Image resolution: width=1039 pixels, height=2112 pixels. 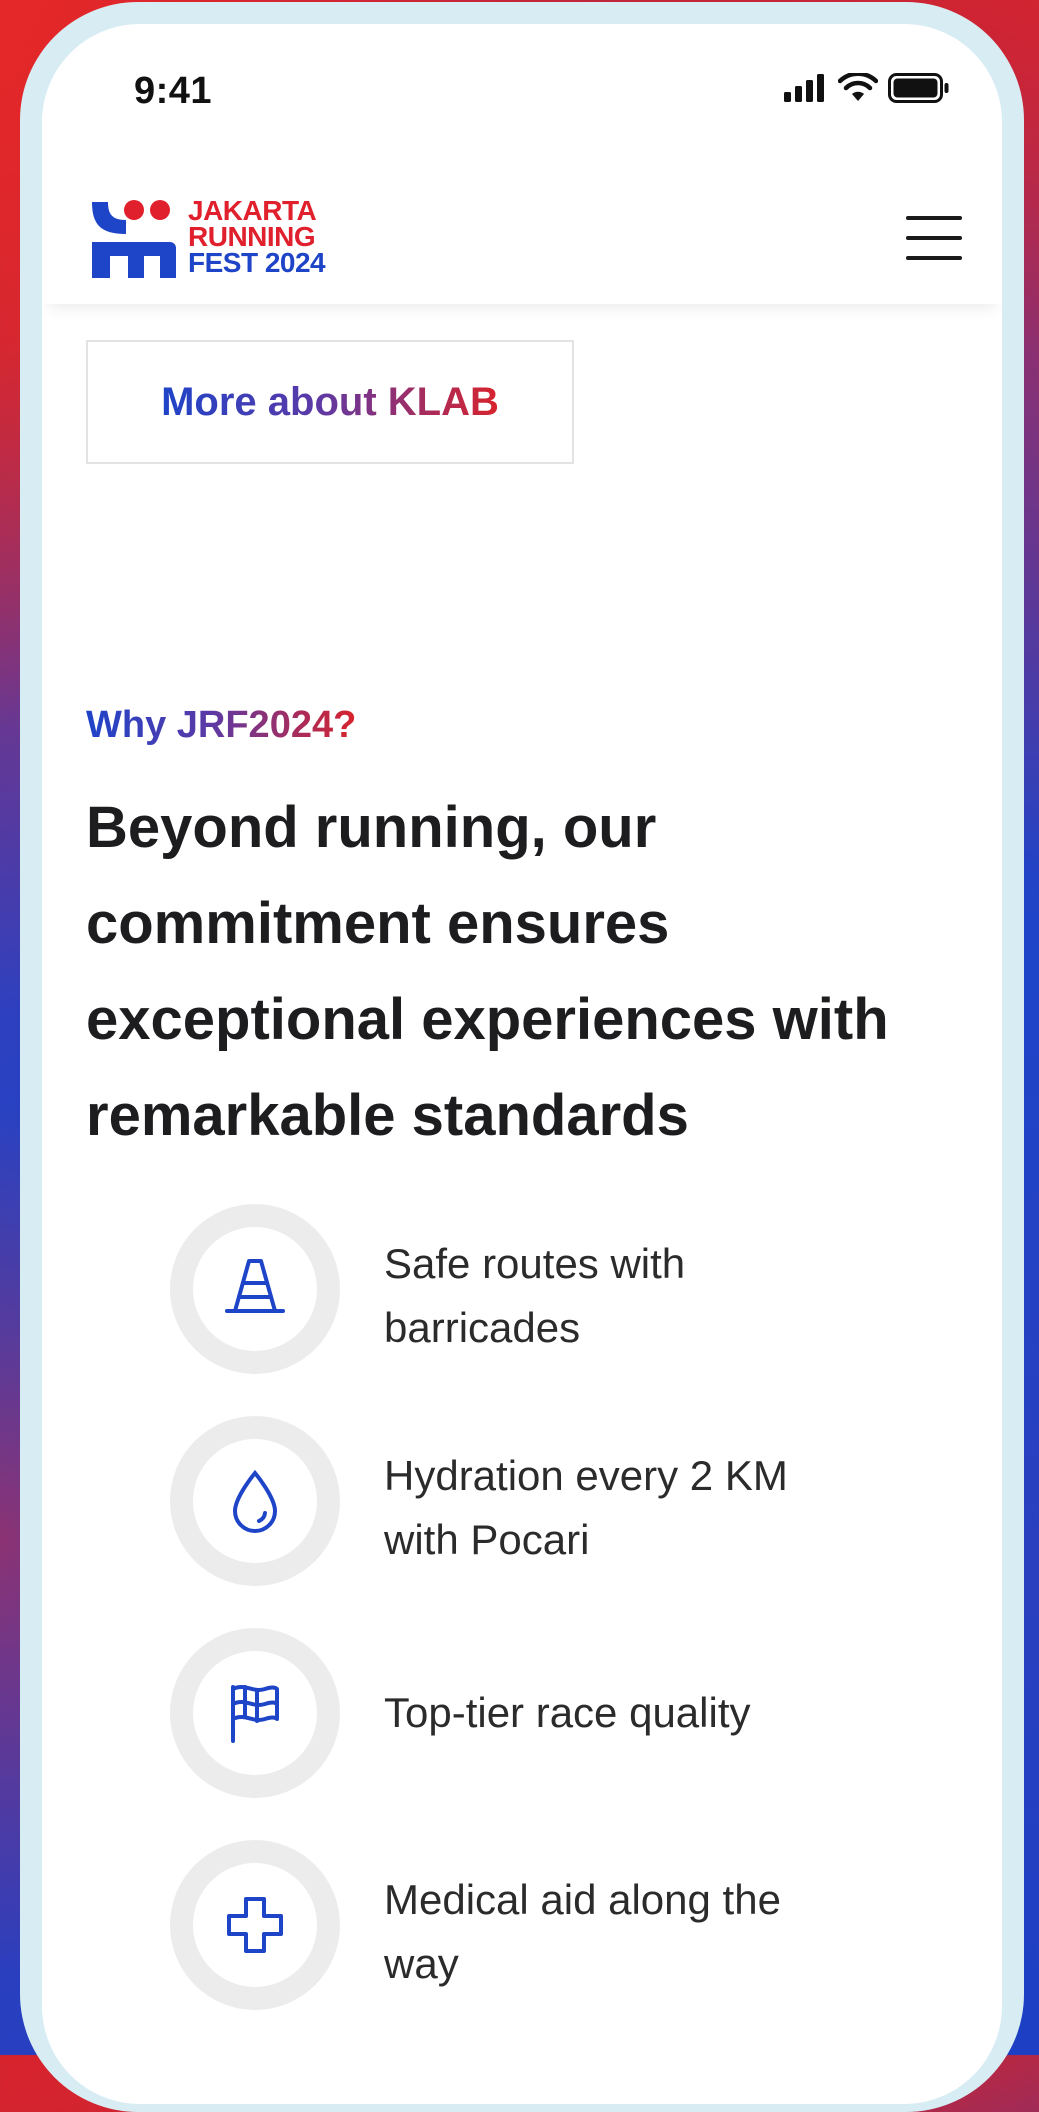 What do you see at coordinates (586, 1507) in the screenshot?
I see `feature-label: Hydration every 2 KM with Pocari` at bounding box center [586, 1507].